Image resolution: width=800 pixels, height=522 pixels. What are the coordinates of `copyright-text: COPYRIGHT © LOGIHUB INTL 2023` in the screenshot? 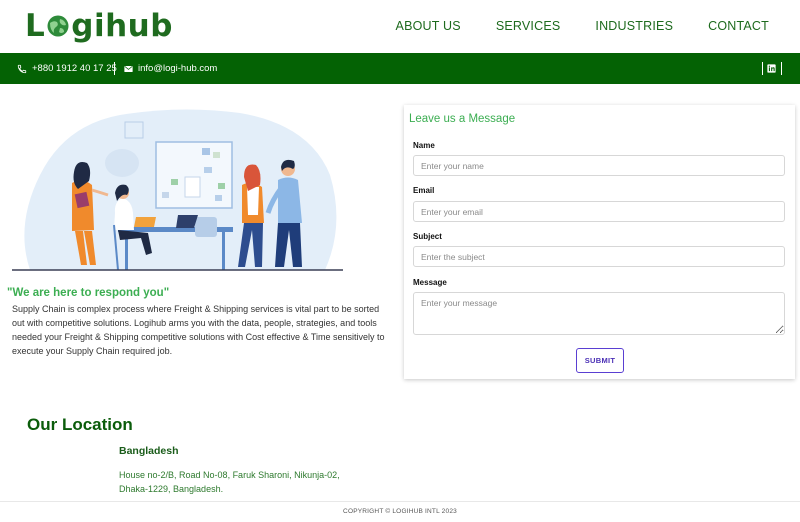 It's located at (400, 511).